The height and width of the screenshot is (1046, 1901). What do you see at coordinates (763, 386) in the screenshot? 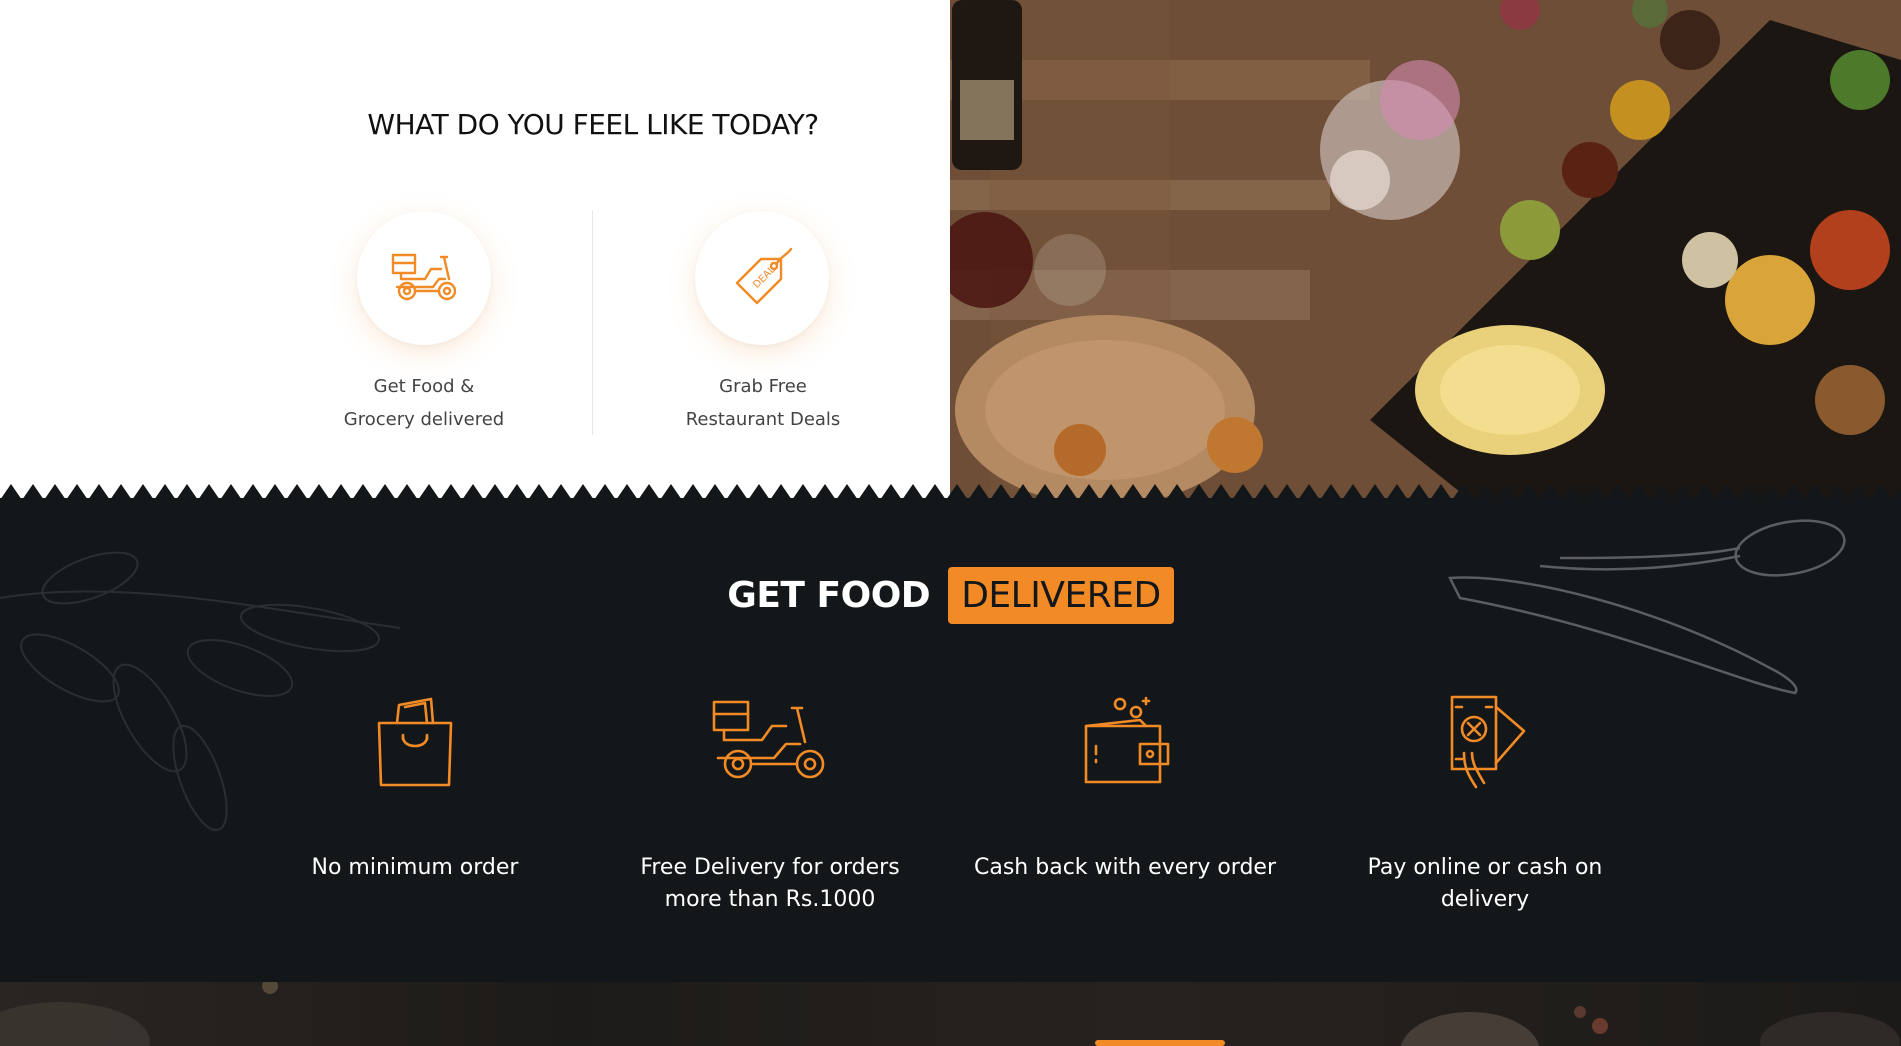
I see `deals-line1: Grab Free` at bounding box center [763, 386].